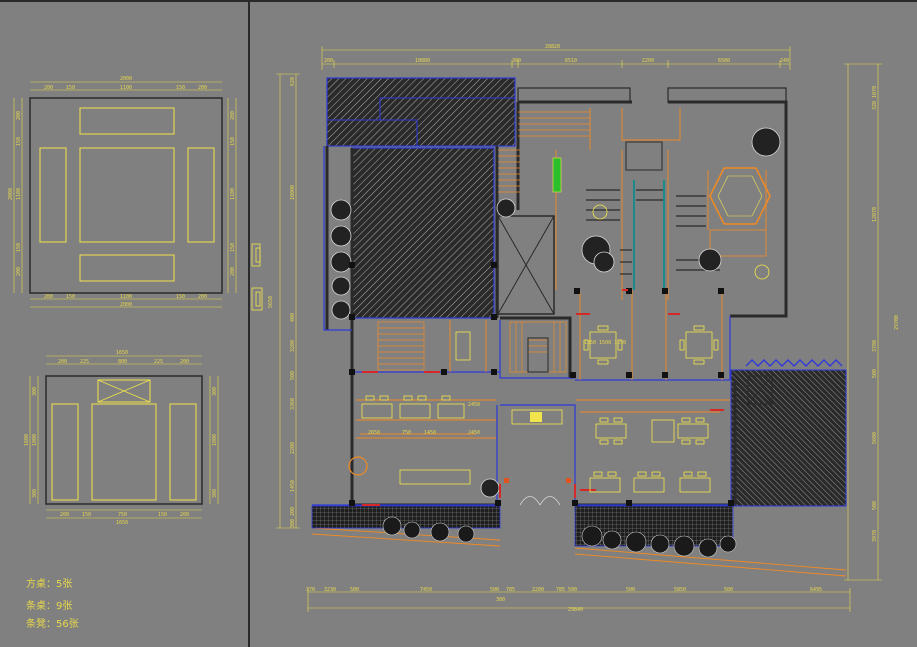 This screenshot has height=647, width=917. Describe the element at coordinates (816, 590) in the screenshot. I see `dim-plan-bottom-part: 6495` at that location.